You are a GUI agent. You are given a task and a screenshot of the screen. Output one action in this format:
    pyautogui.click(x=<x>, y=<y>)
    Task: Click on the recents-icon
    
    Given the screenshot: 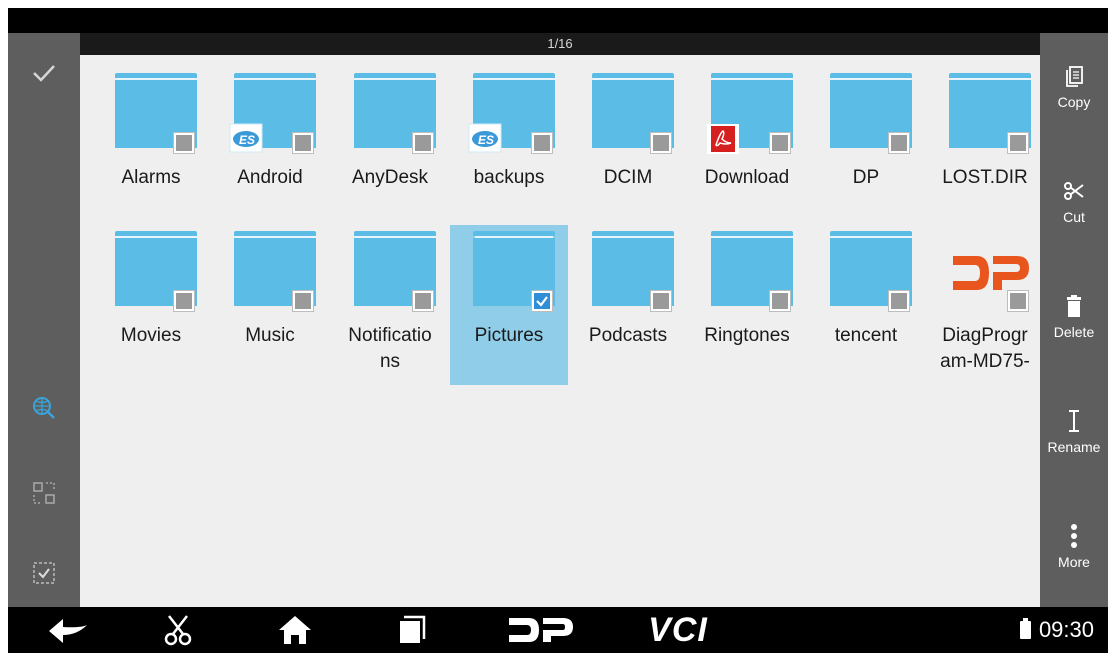 What is the action you would take?
    pyautogui.click(x=413, y=629)
    